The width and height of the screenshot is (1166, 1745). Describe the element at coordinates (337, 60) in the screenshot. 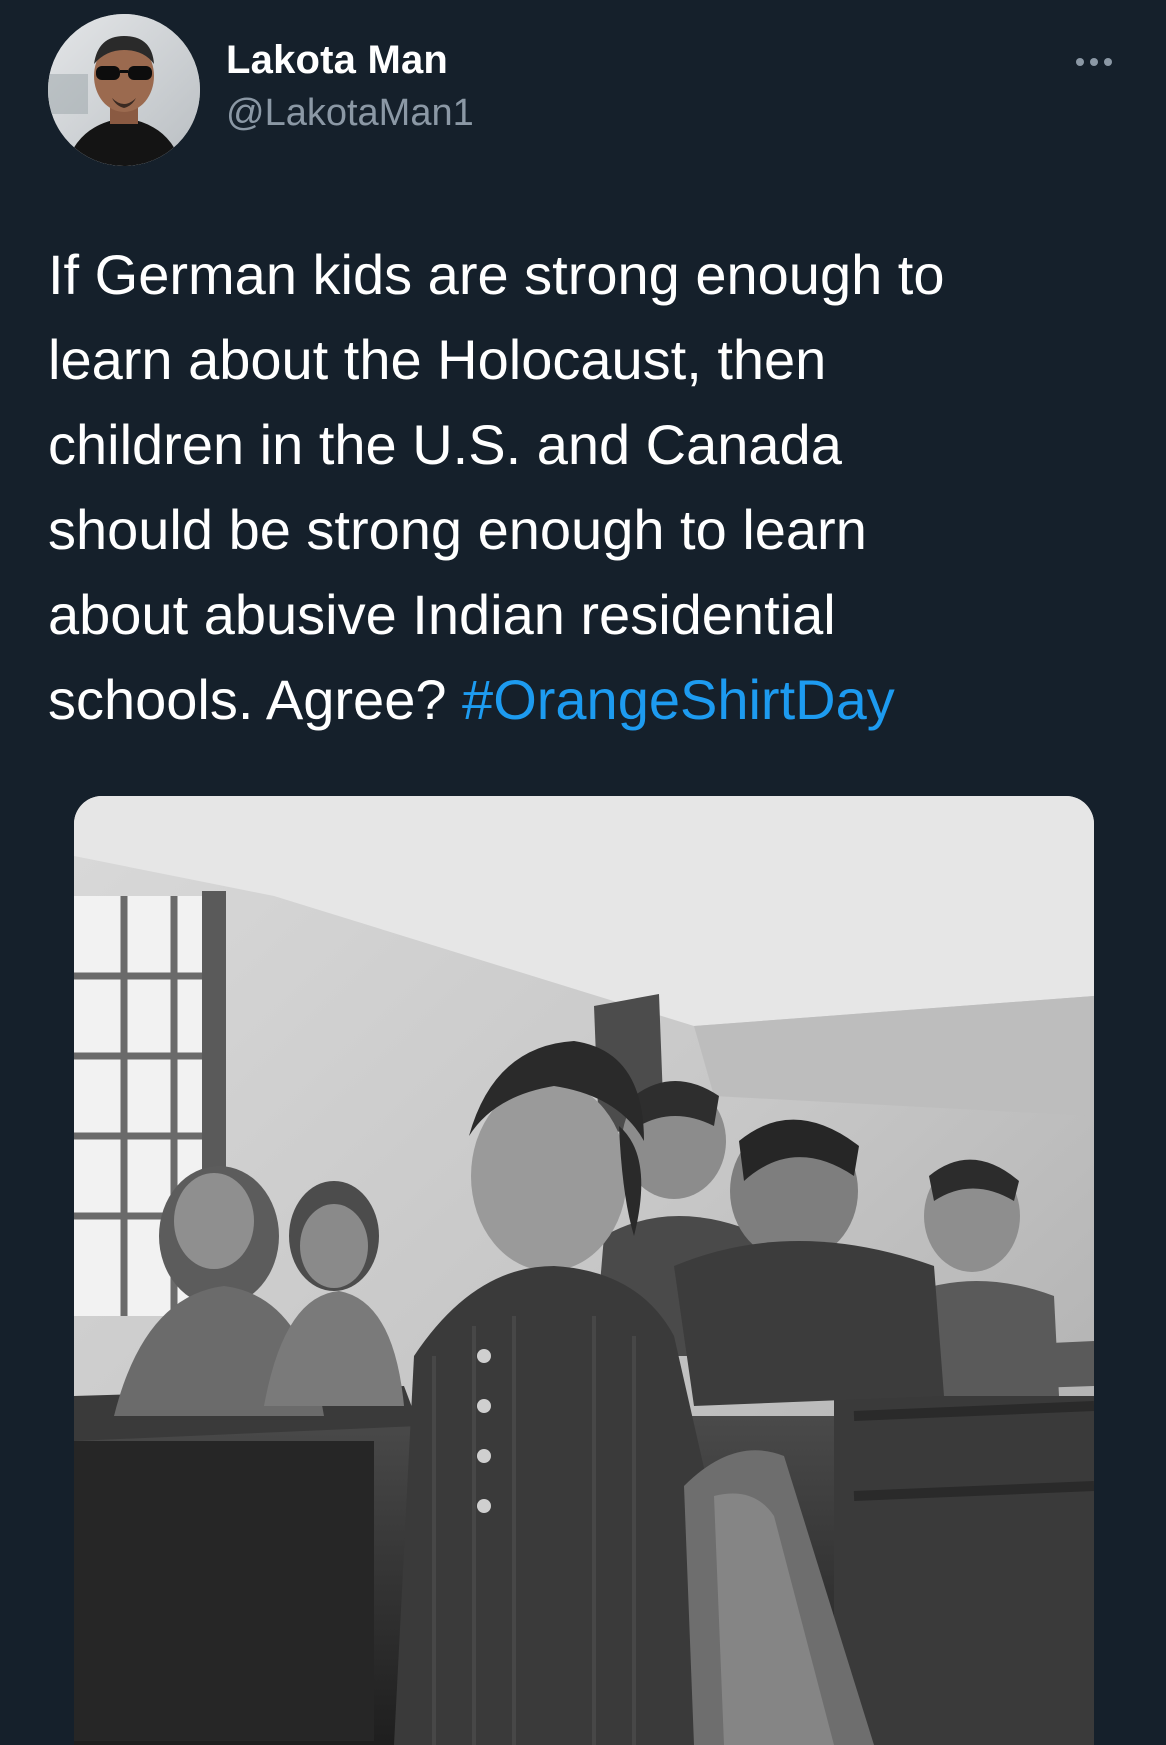

I see `author-display-name: Lakota Man` at that location.